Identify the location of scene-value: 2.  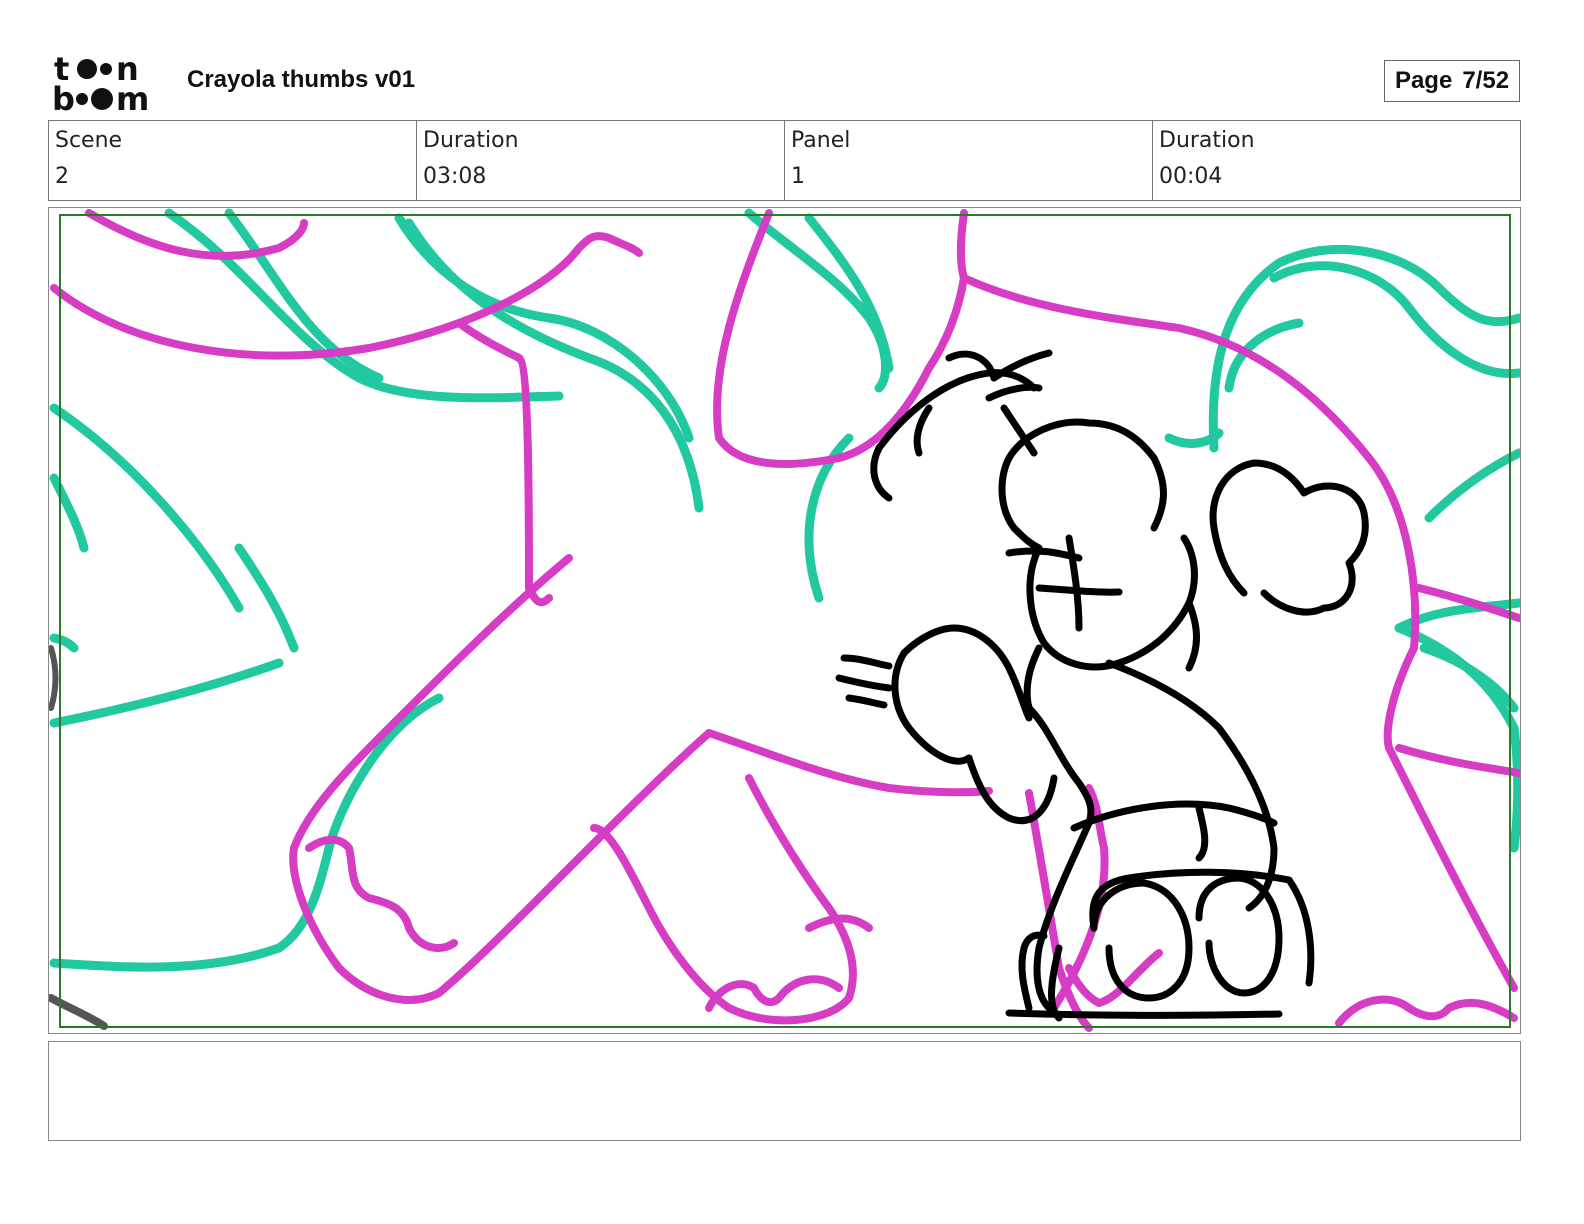
(62, 176).